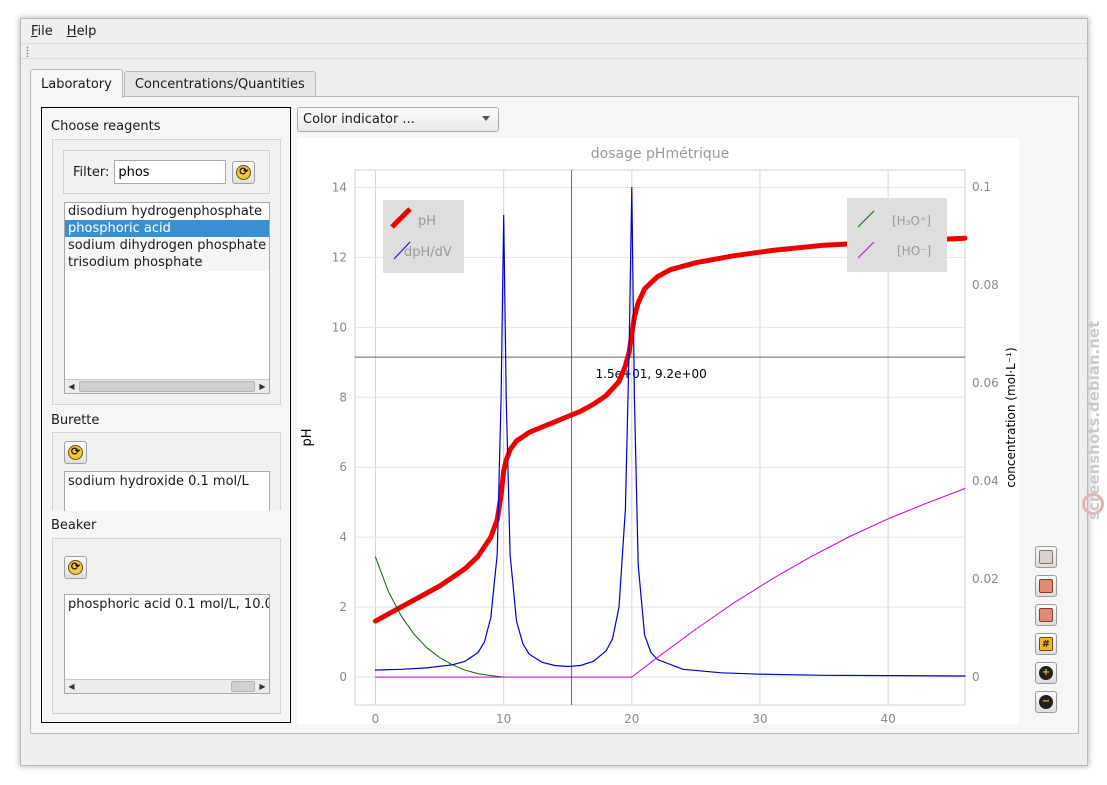  I want to click on menu-help: Help, so click(82, 31).